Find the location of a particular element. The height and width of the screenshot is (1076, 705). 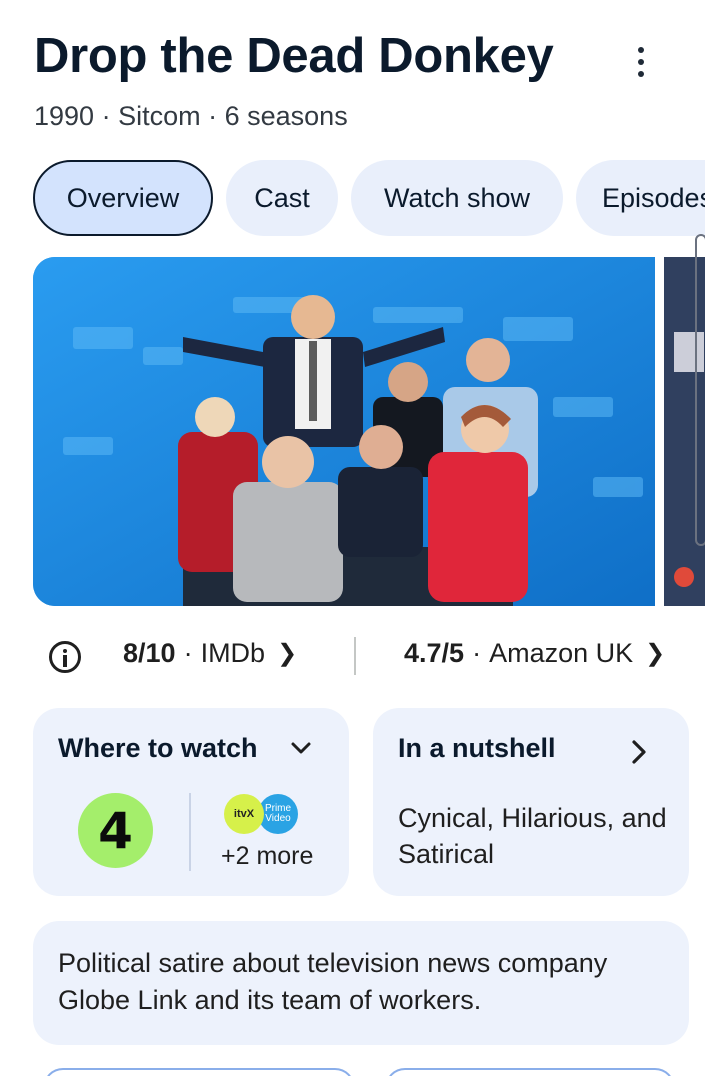

chevron-right-icon is located at coordinates (639, 752).